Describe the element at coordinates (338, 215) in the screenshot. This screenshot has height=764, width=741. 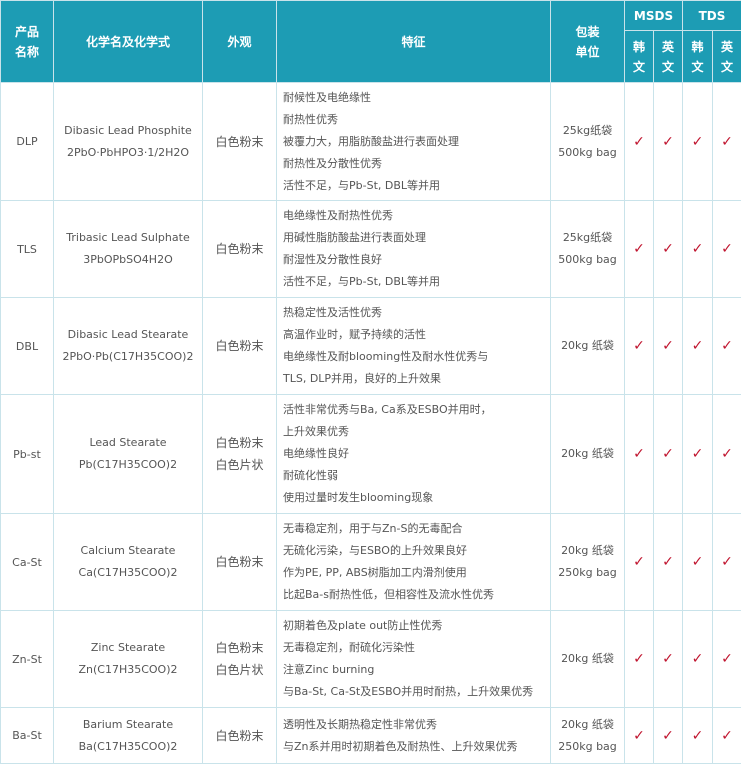
I see `feature-line: 电绝缘性及耐热性优秀` at that location.